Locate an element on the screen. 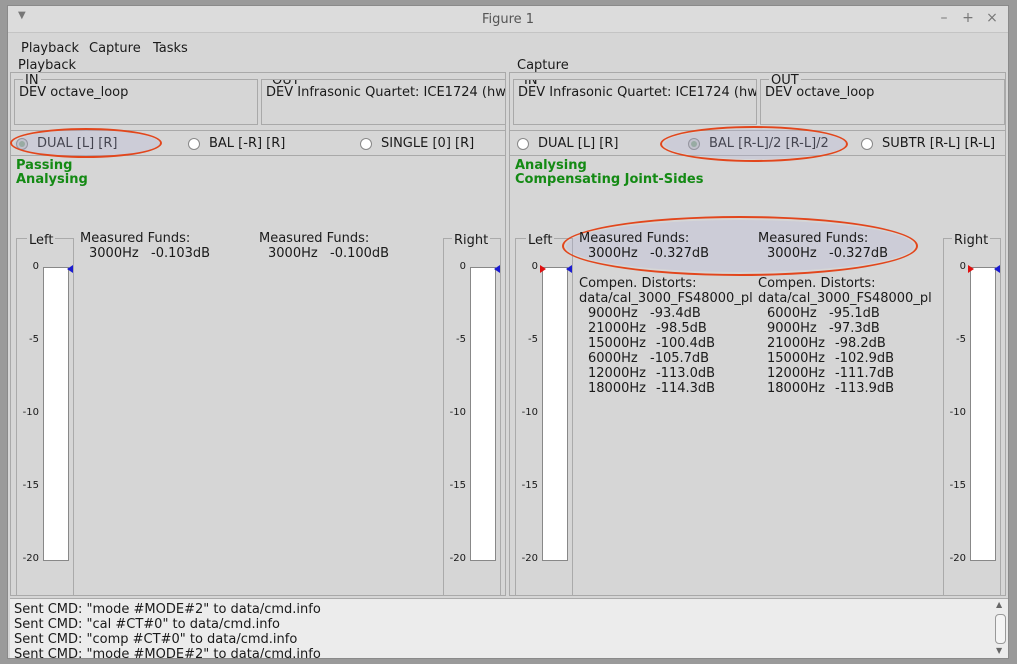 The height and width of the screenshot is (664, 1017). playback-radio-single: SINGLE [0] [R] is located at coordinates (417, 143).